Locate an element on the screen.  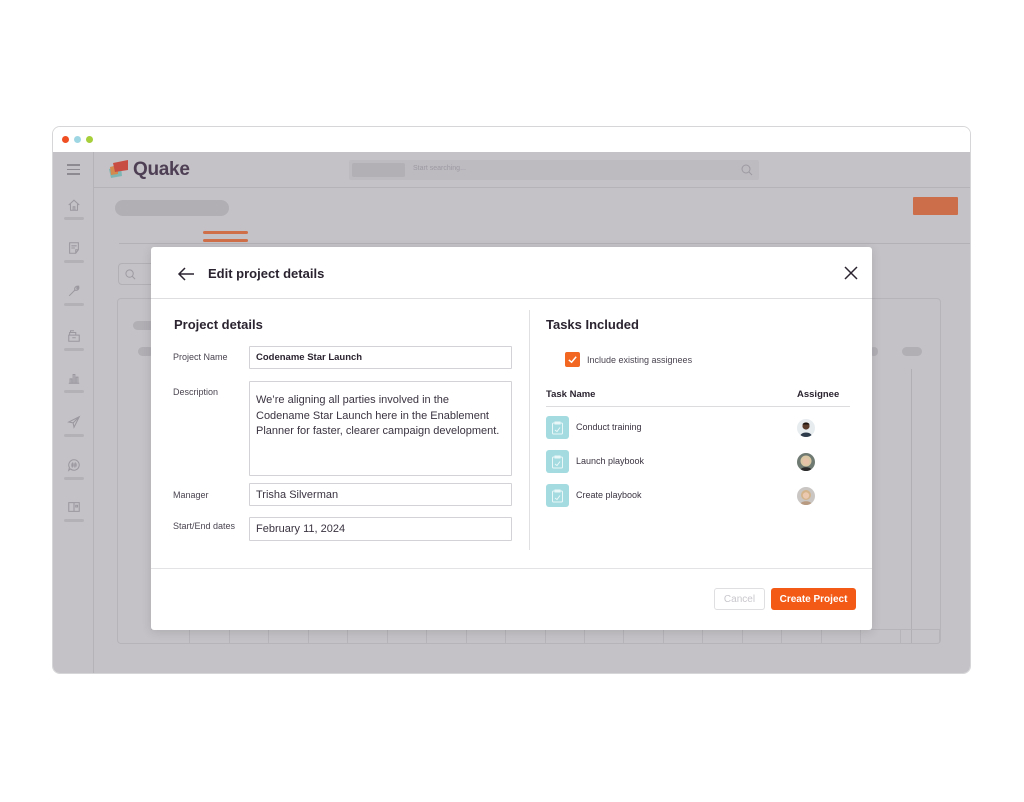
include-assignees-checkbox is located at coordinates (572, 359).